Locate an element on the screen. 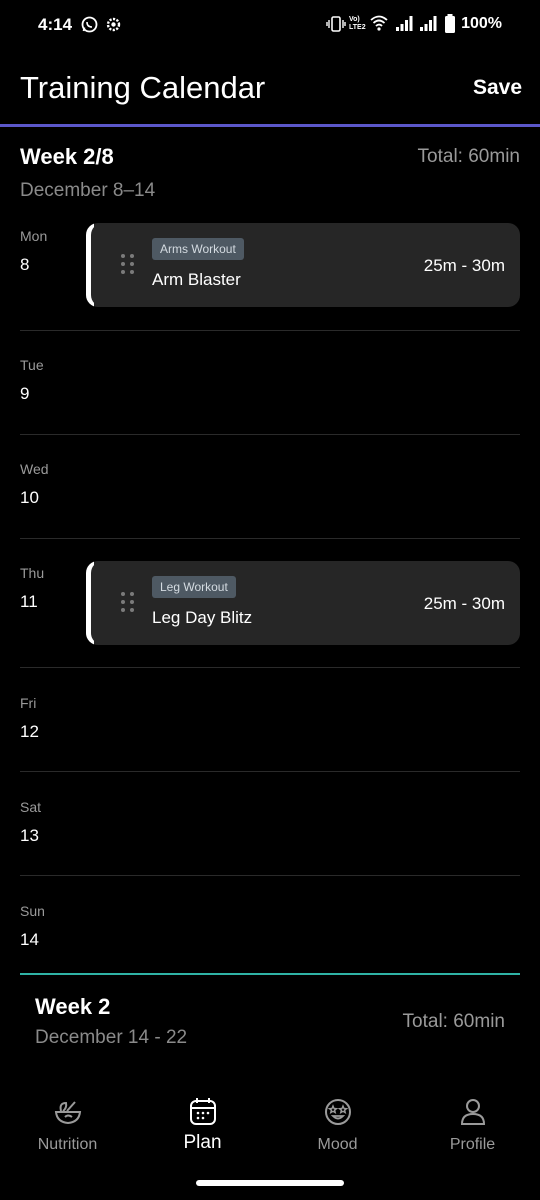 The image size is (540, 1200). nav-mood: Mood is located at coordinates (337, 1125).